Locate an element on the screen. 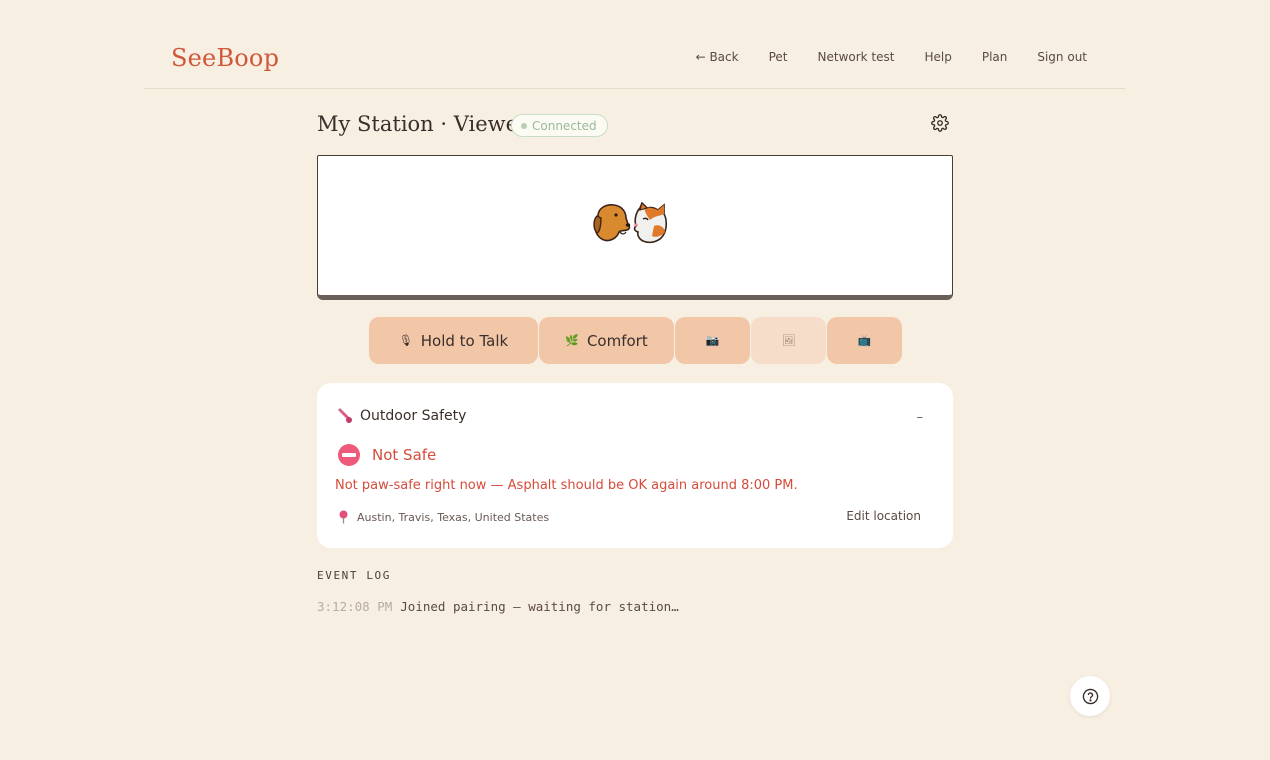 The width and height of the screenshot is (1270, 760). brand-logo: SeeBoop is located at coordinates (225, 58).